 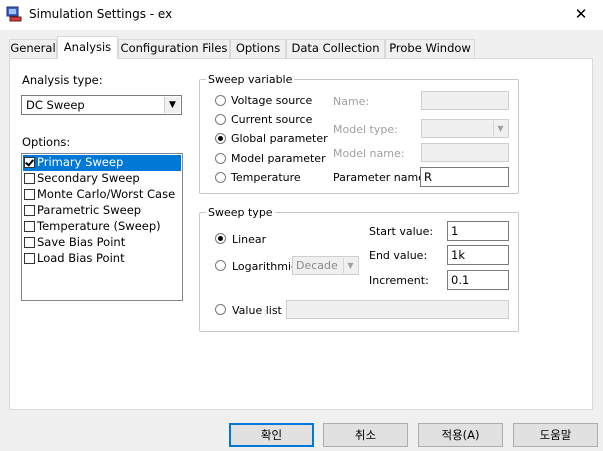 I want to click on window-title: Simulation Settings - ex, so click(x=101, y=14).